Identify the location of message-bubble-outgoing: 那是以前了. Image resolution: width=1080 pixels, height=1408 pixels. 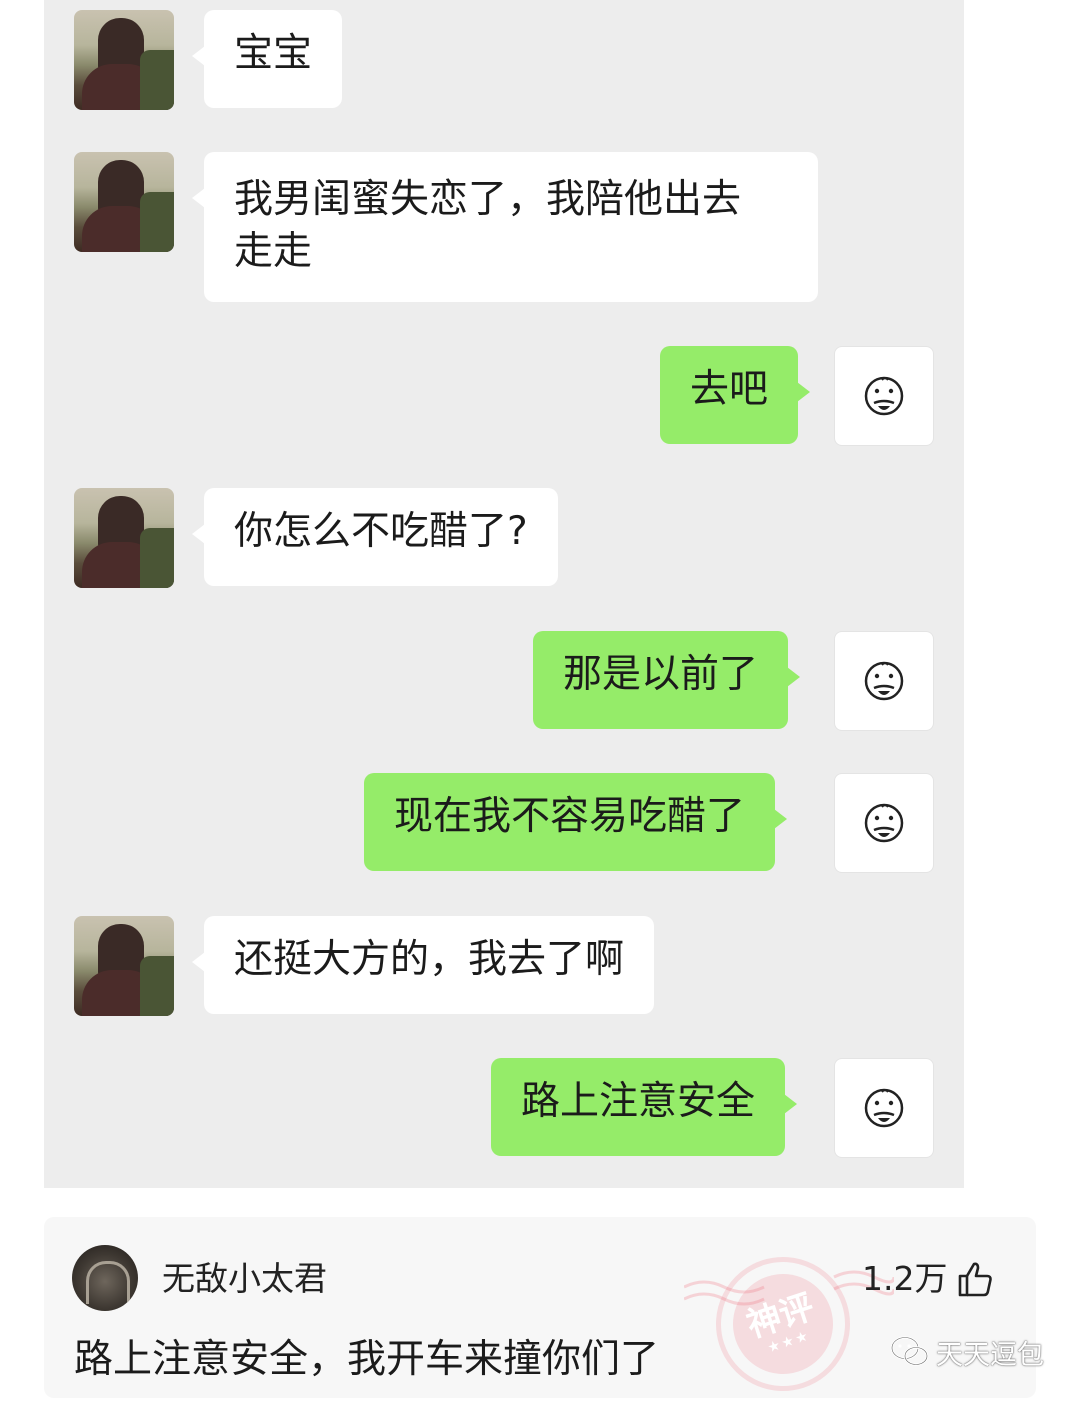
(667, 680).